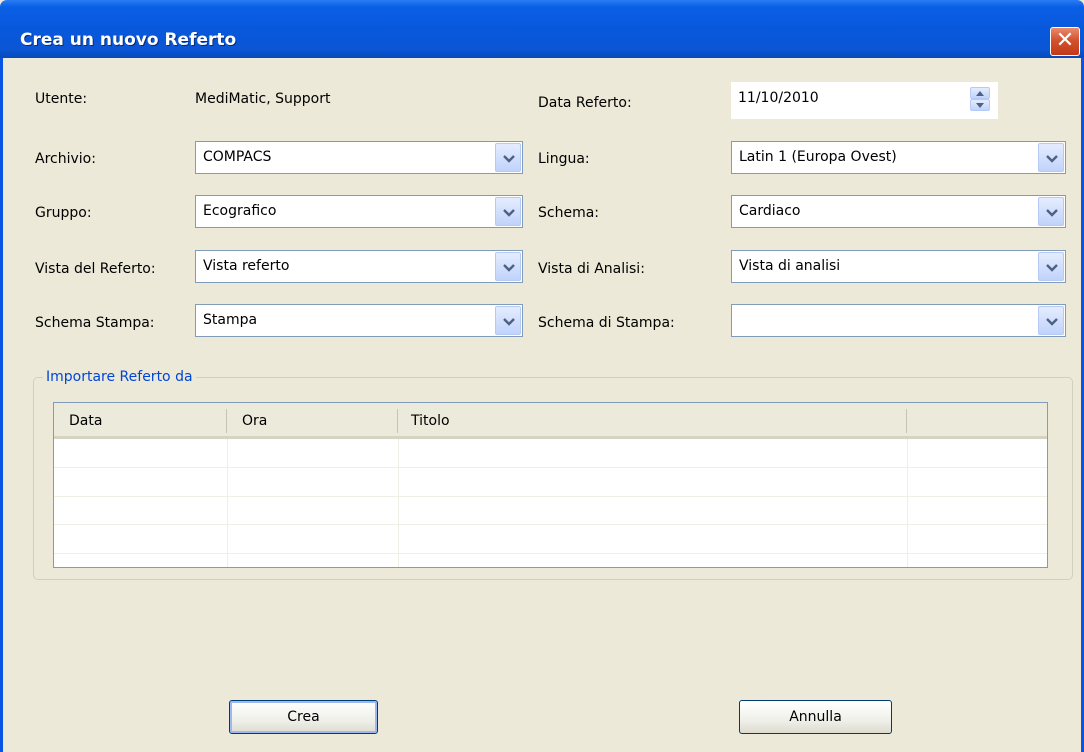  What do you see at coordinates (359, 157) in the screenshot?
I see `archivio-select: COMPACS` at bounding box center [359, 157].